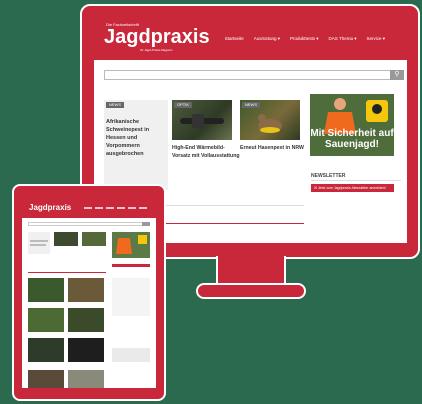  I want to click on site-logo: Jagdpraxis, so click(157, 37).